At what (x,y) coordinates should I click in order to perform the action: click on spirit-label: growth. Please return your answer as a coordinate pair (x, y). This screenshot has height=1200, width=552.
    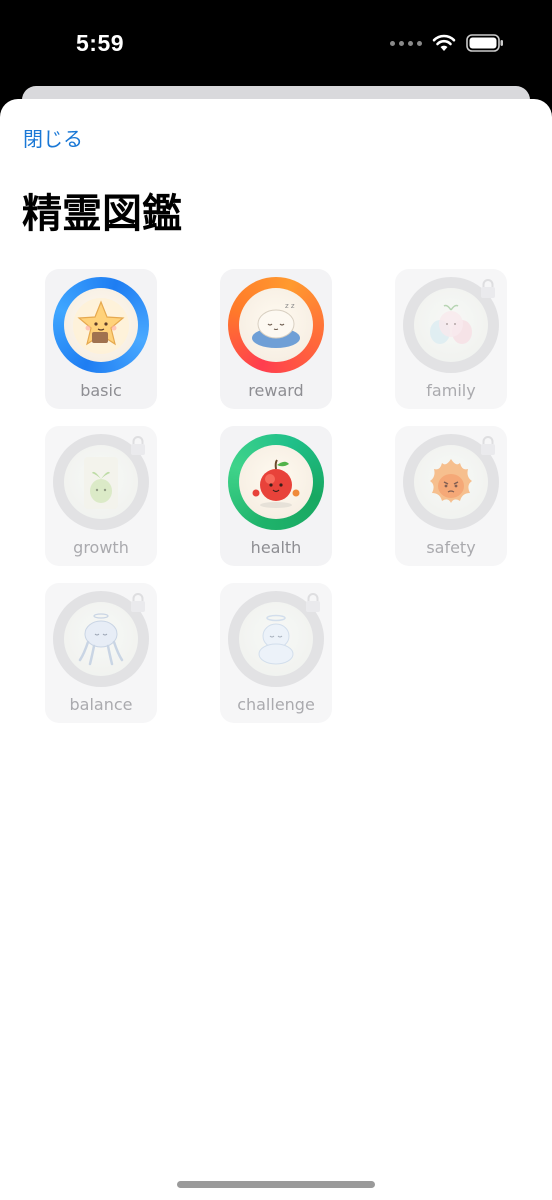
    Looking at the image, I should click on (101, 547).